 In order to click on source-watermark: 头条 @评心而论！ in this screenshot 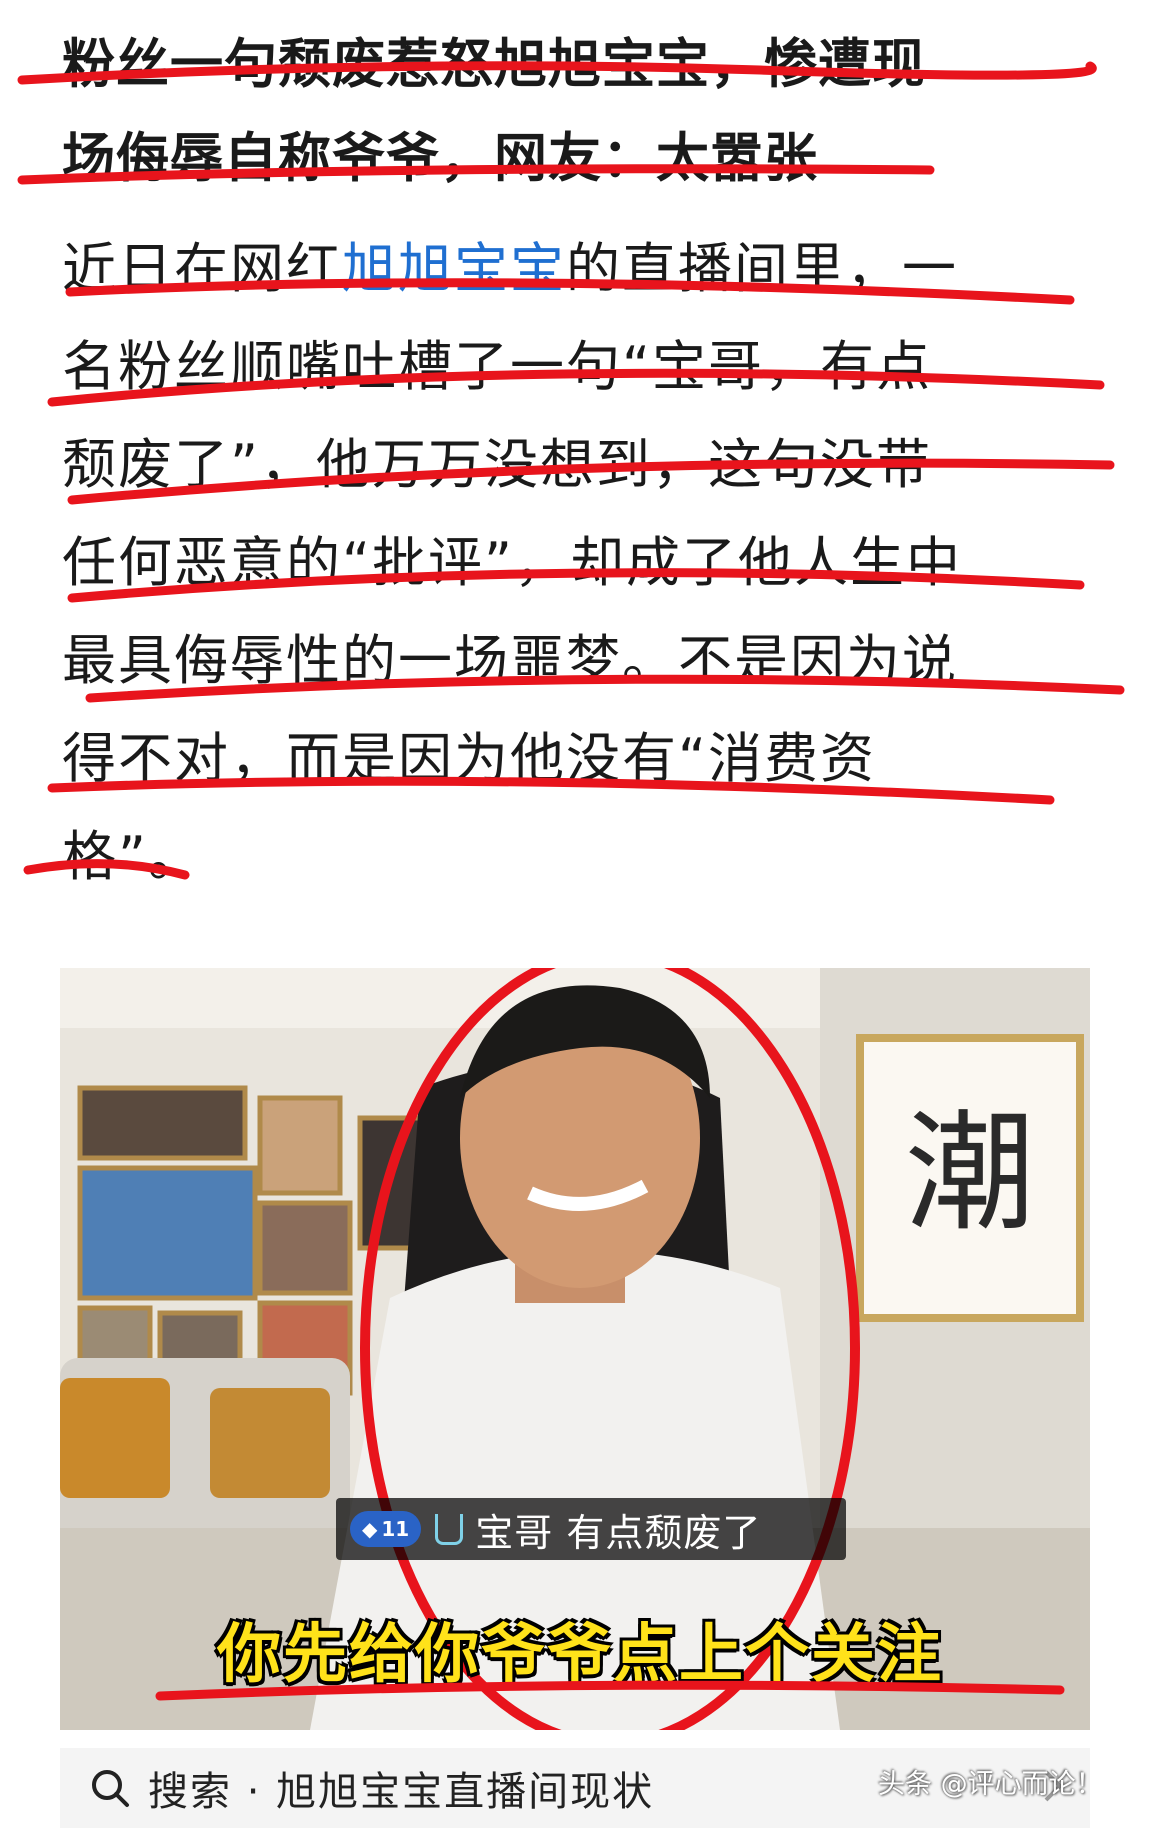, I will do `click(990, 1784)`.